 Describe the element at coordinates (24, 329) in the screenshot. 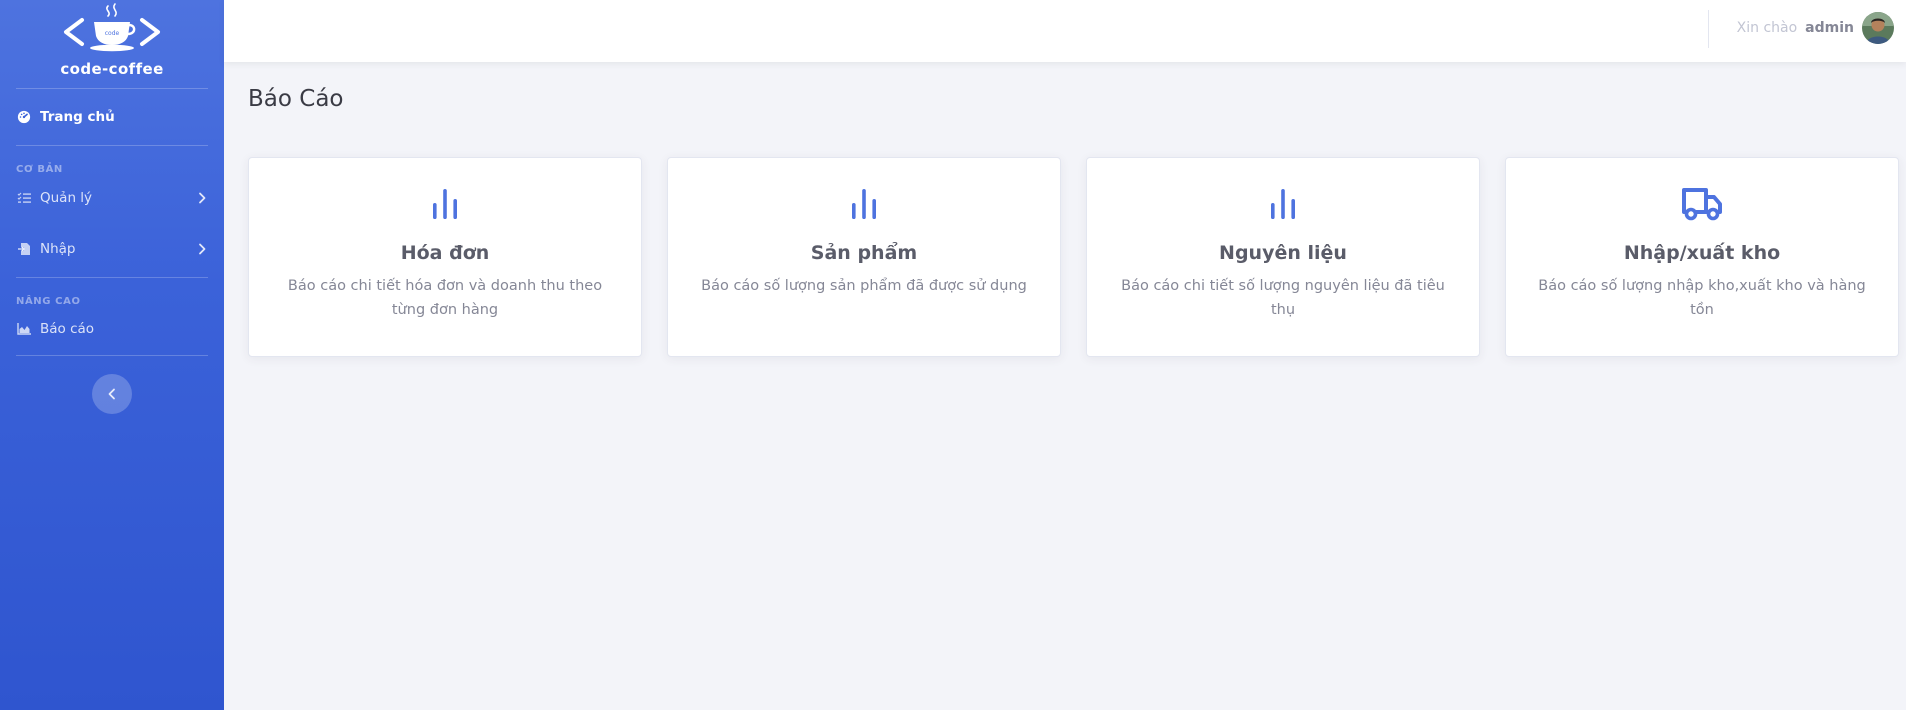

I see `area-chart-icon` at that location.